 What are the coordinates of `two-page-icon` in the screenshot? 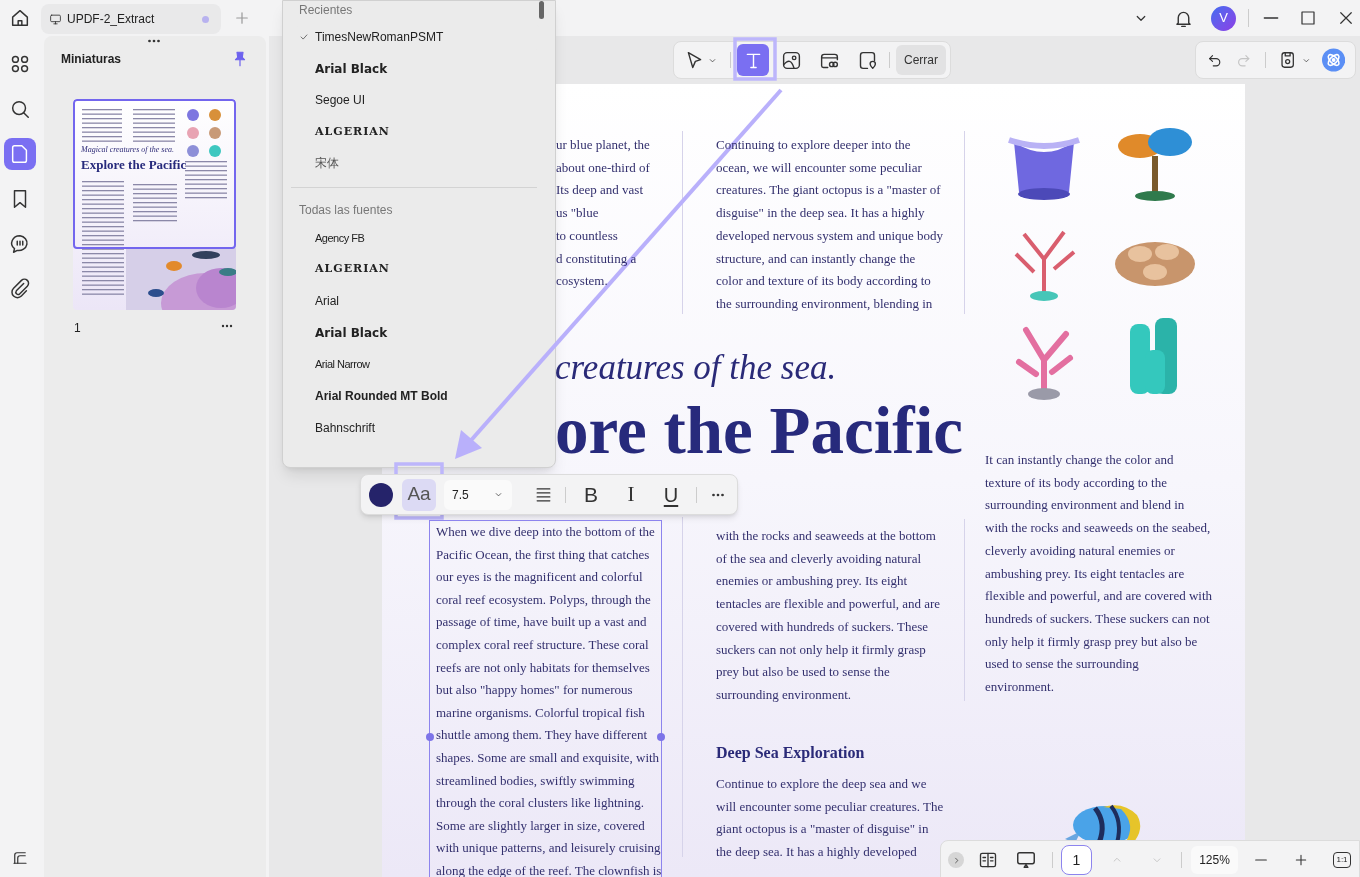 It's located at (988, 860).